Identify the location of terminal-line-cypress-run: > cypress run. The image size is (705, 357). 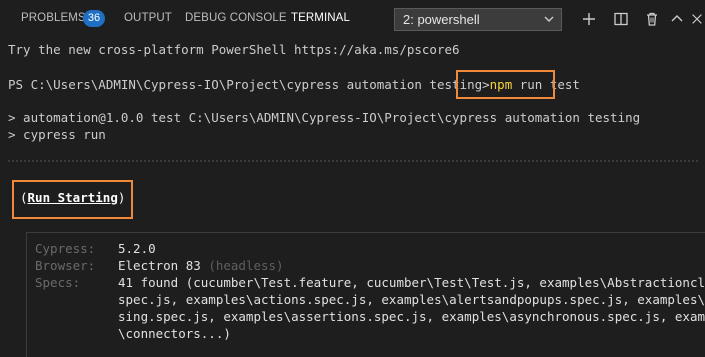
(57, 134).